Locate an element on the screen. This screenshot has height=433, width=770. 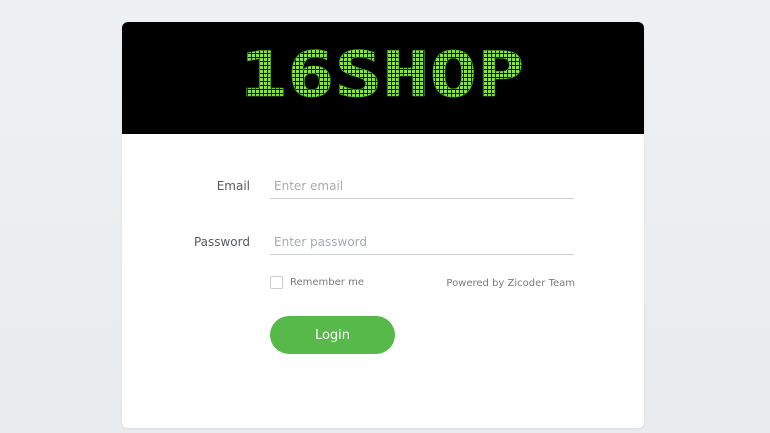
email-input is located at coordinates (422, 186).